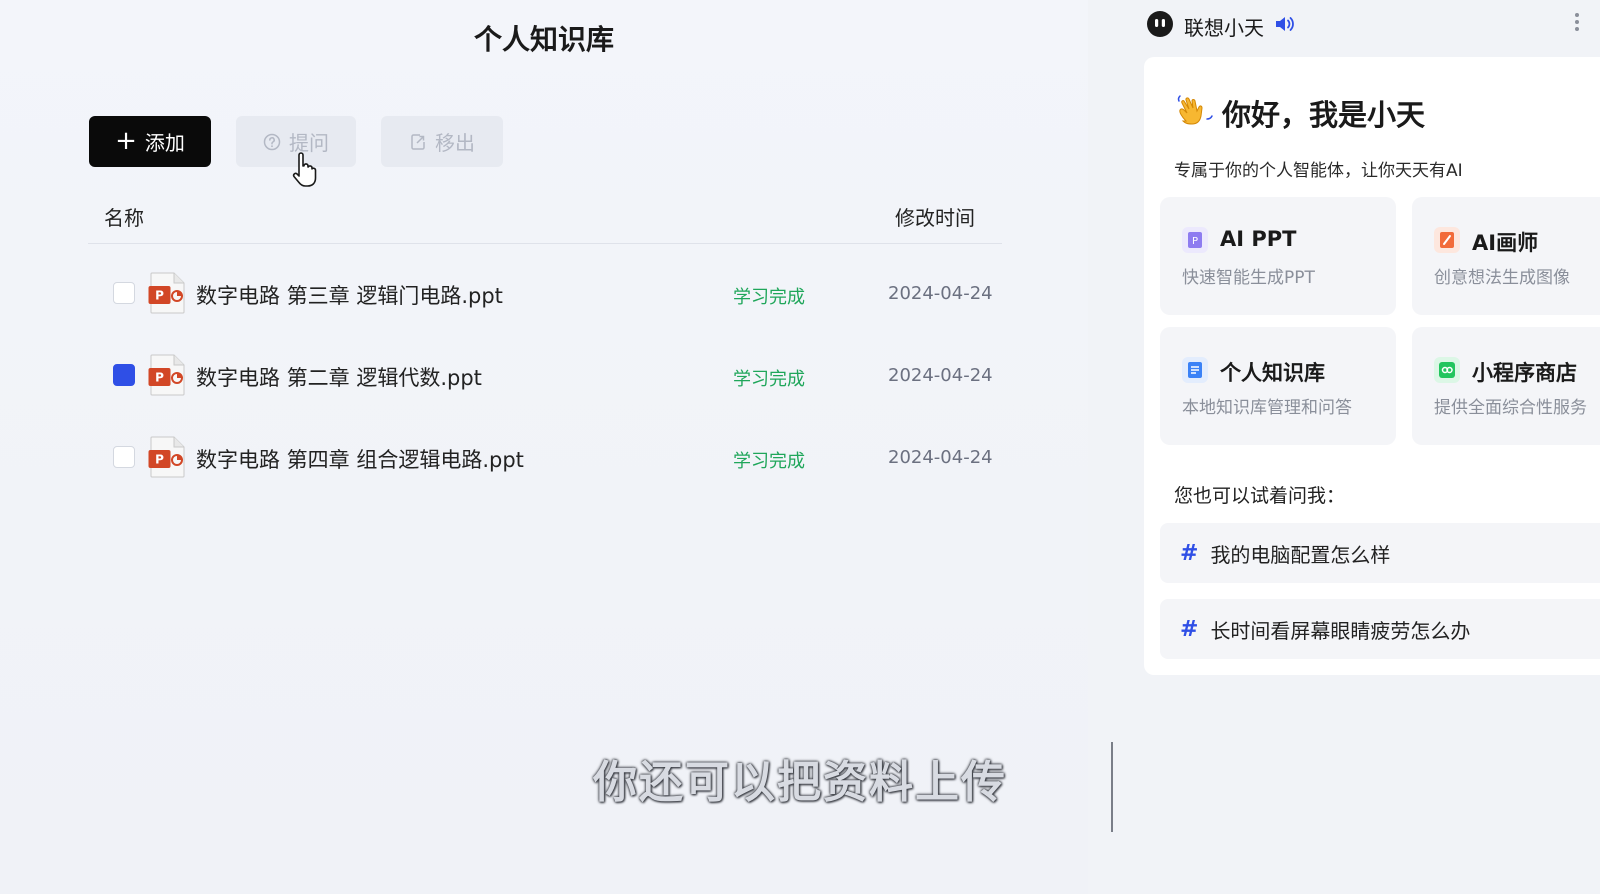  Describe the element at coordinates (1447, 370) in the screenshot. I see `store-icon` at that location.